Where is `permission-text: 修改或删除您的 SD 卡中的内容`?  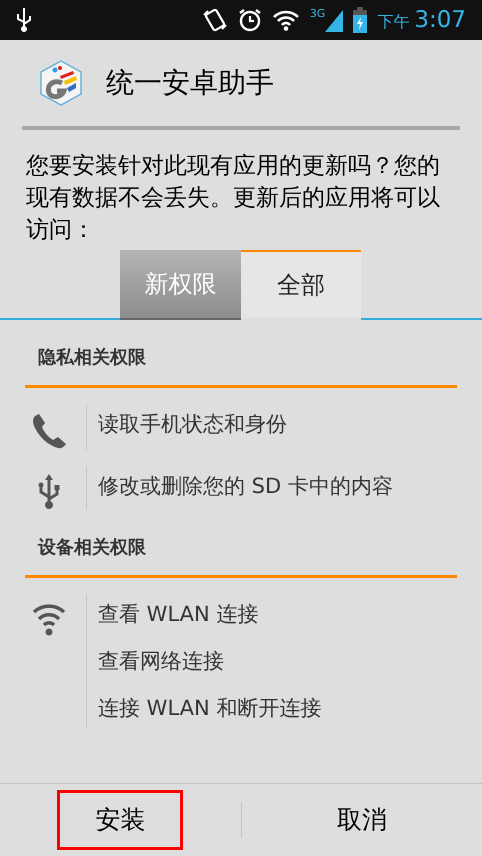 permission-text: 修改或删除您的 SD 卡中的内容 is located at coordinates (245, 486).